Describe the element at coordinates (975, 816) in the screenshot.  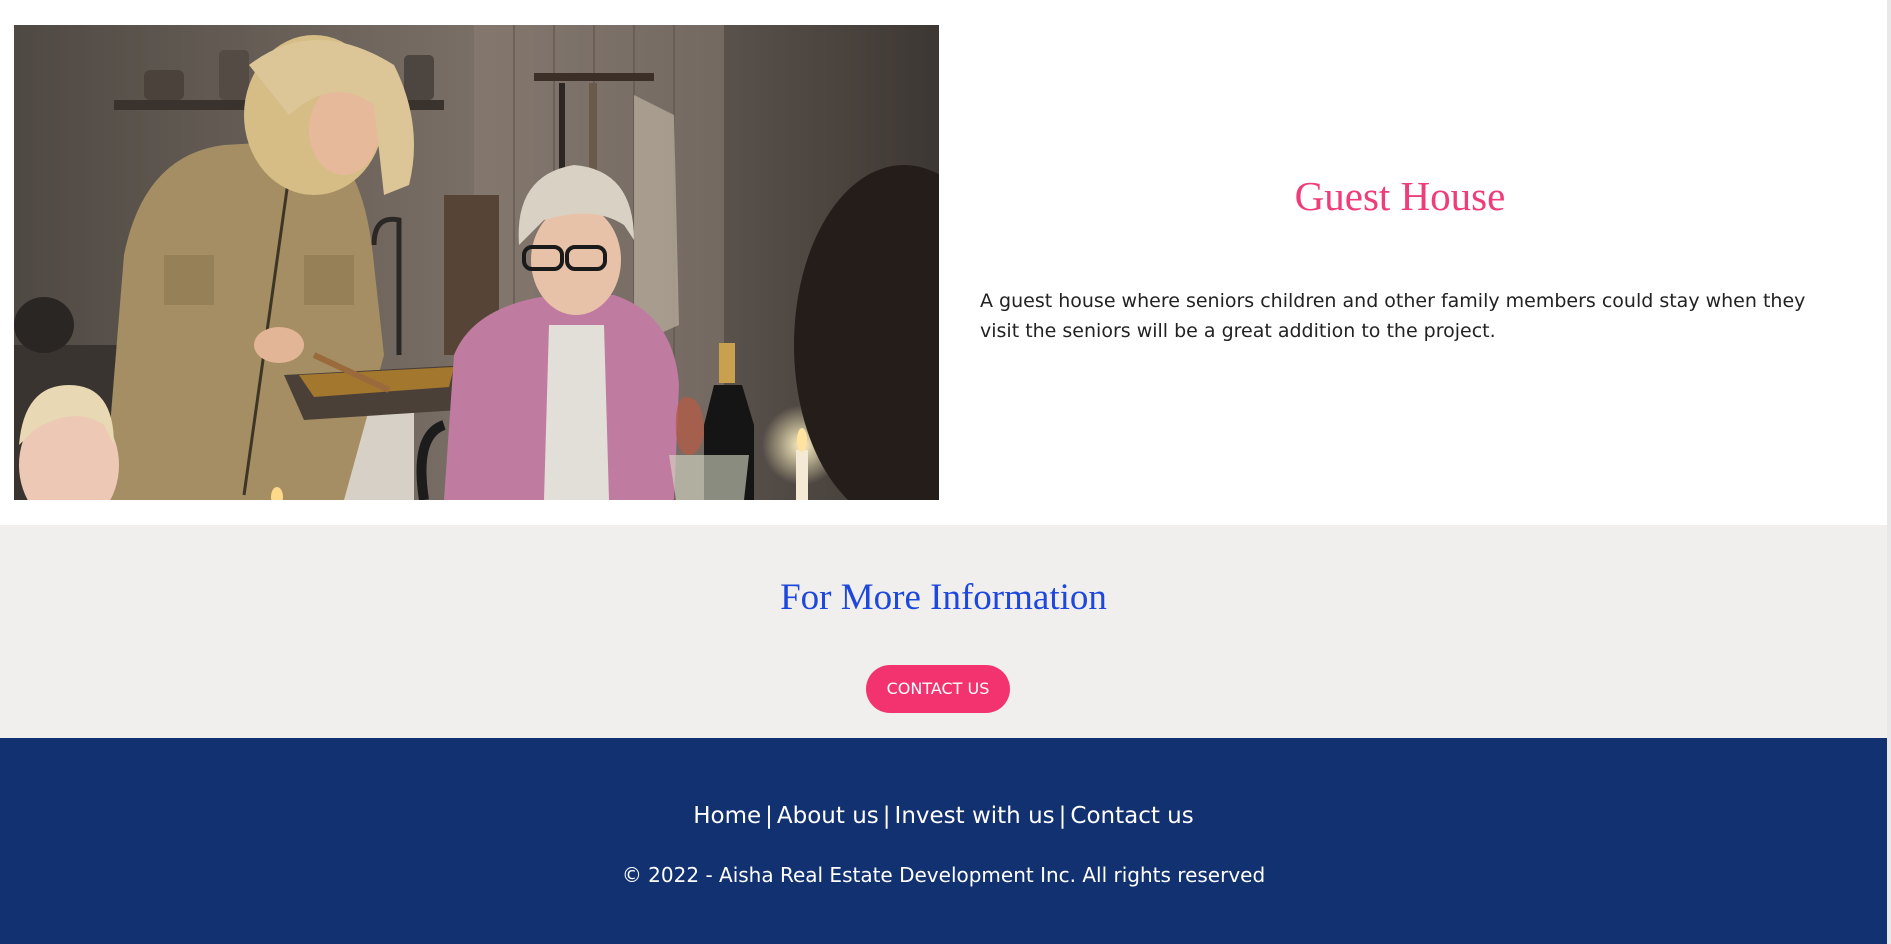
I see `footer-link-invest-with-us: Invest with us` at that location.